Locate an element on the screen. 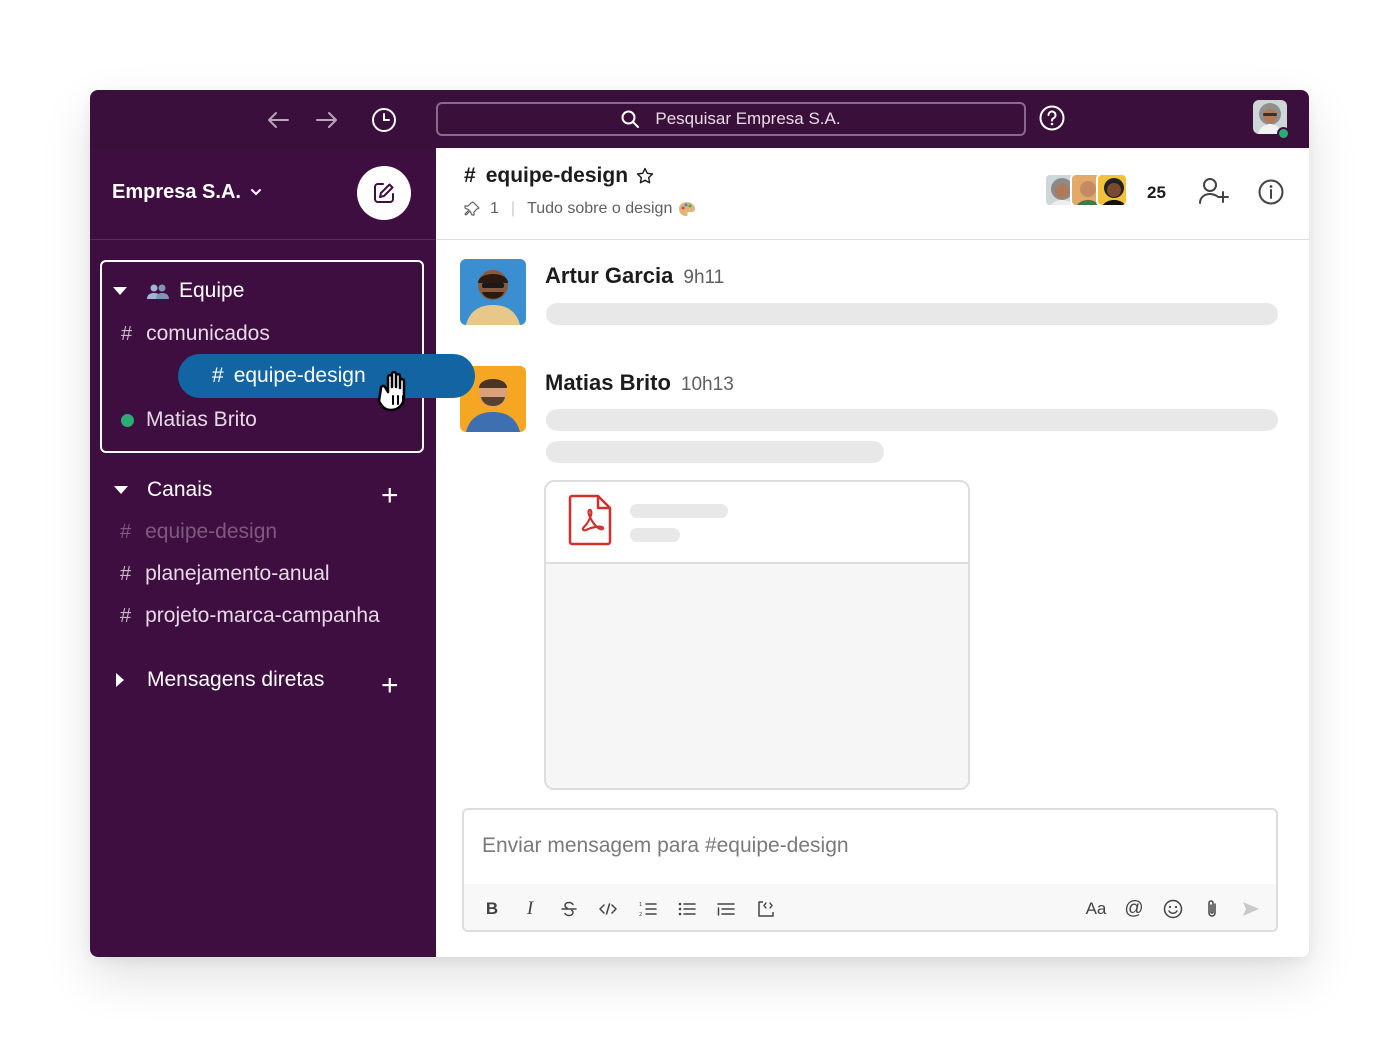 Image resolution: width=1400 pixels, height=1048 pixels. blockquote-icon is located at coordinates (726, 909).